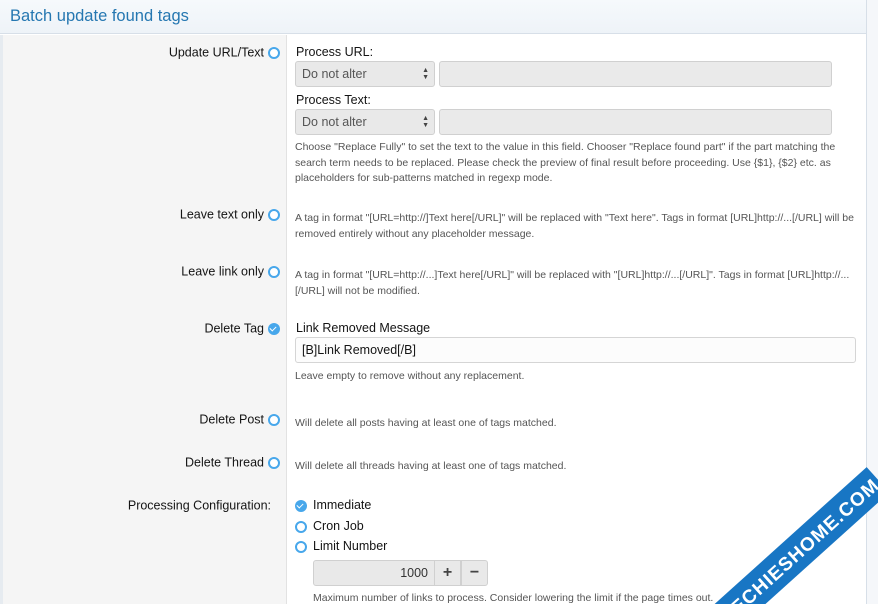 Image resolution: width=878 pixels, height=604 pixels. What do you see at coordinates (350, 546) in the screenshot?
I see `choice-label: Limit Number` at bounding box center [350, 546].